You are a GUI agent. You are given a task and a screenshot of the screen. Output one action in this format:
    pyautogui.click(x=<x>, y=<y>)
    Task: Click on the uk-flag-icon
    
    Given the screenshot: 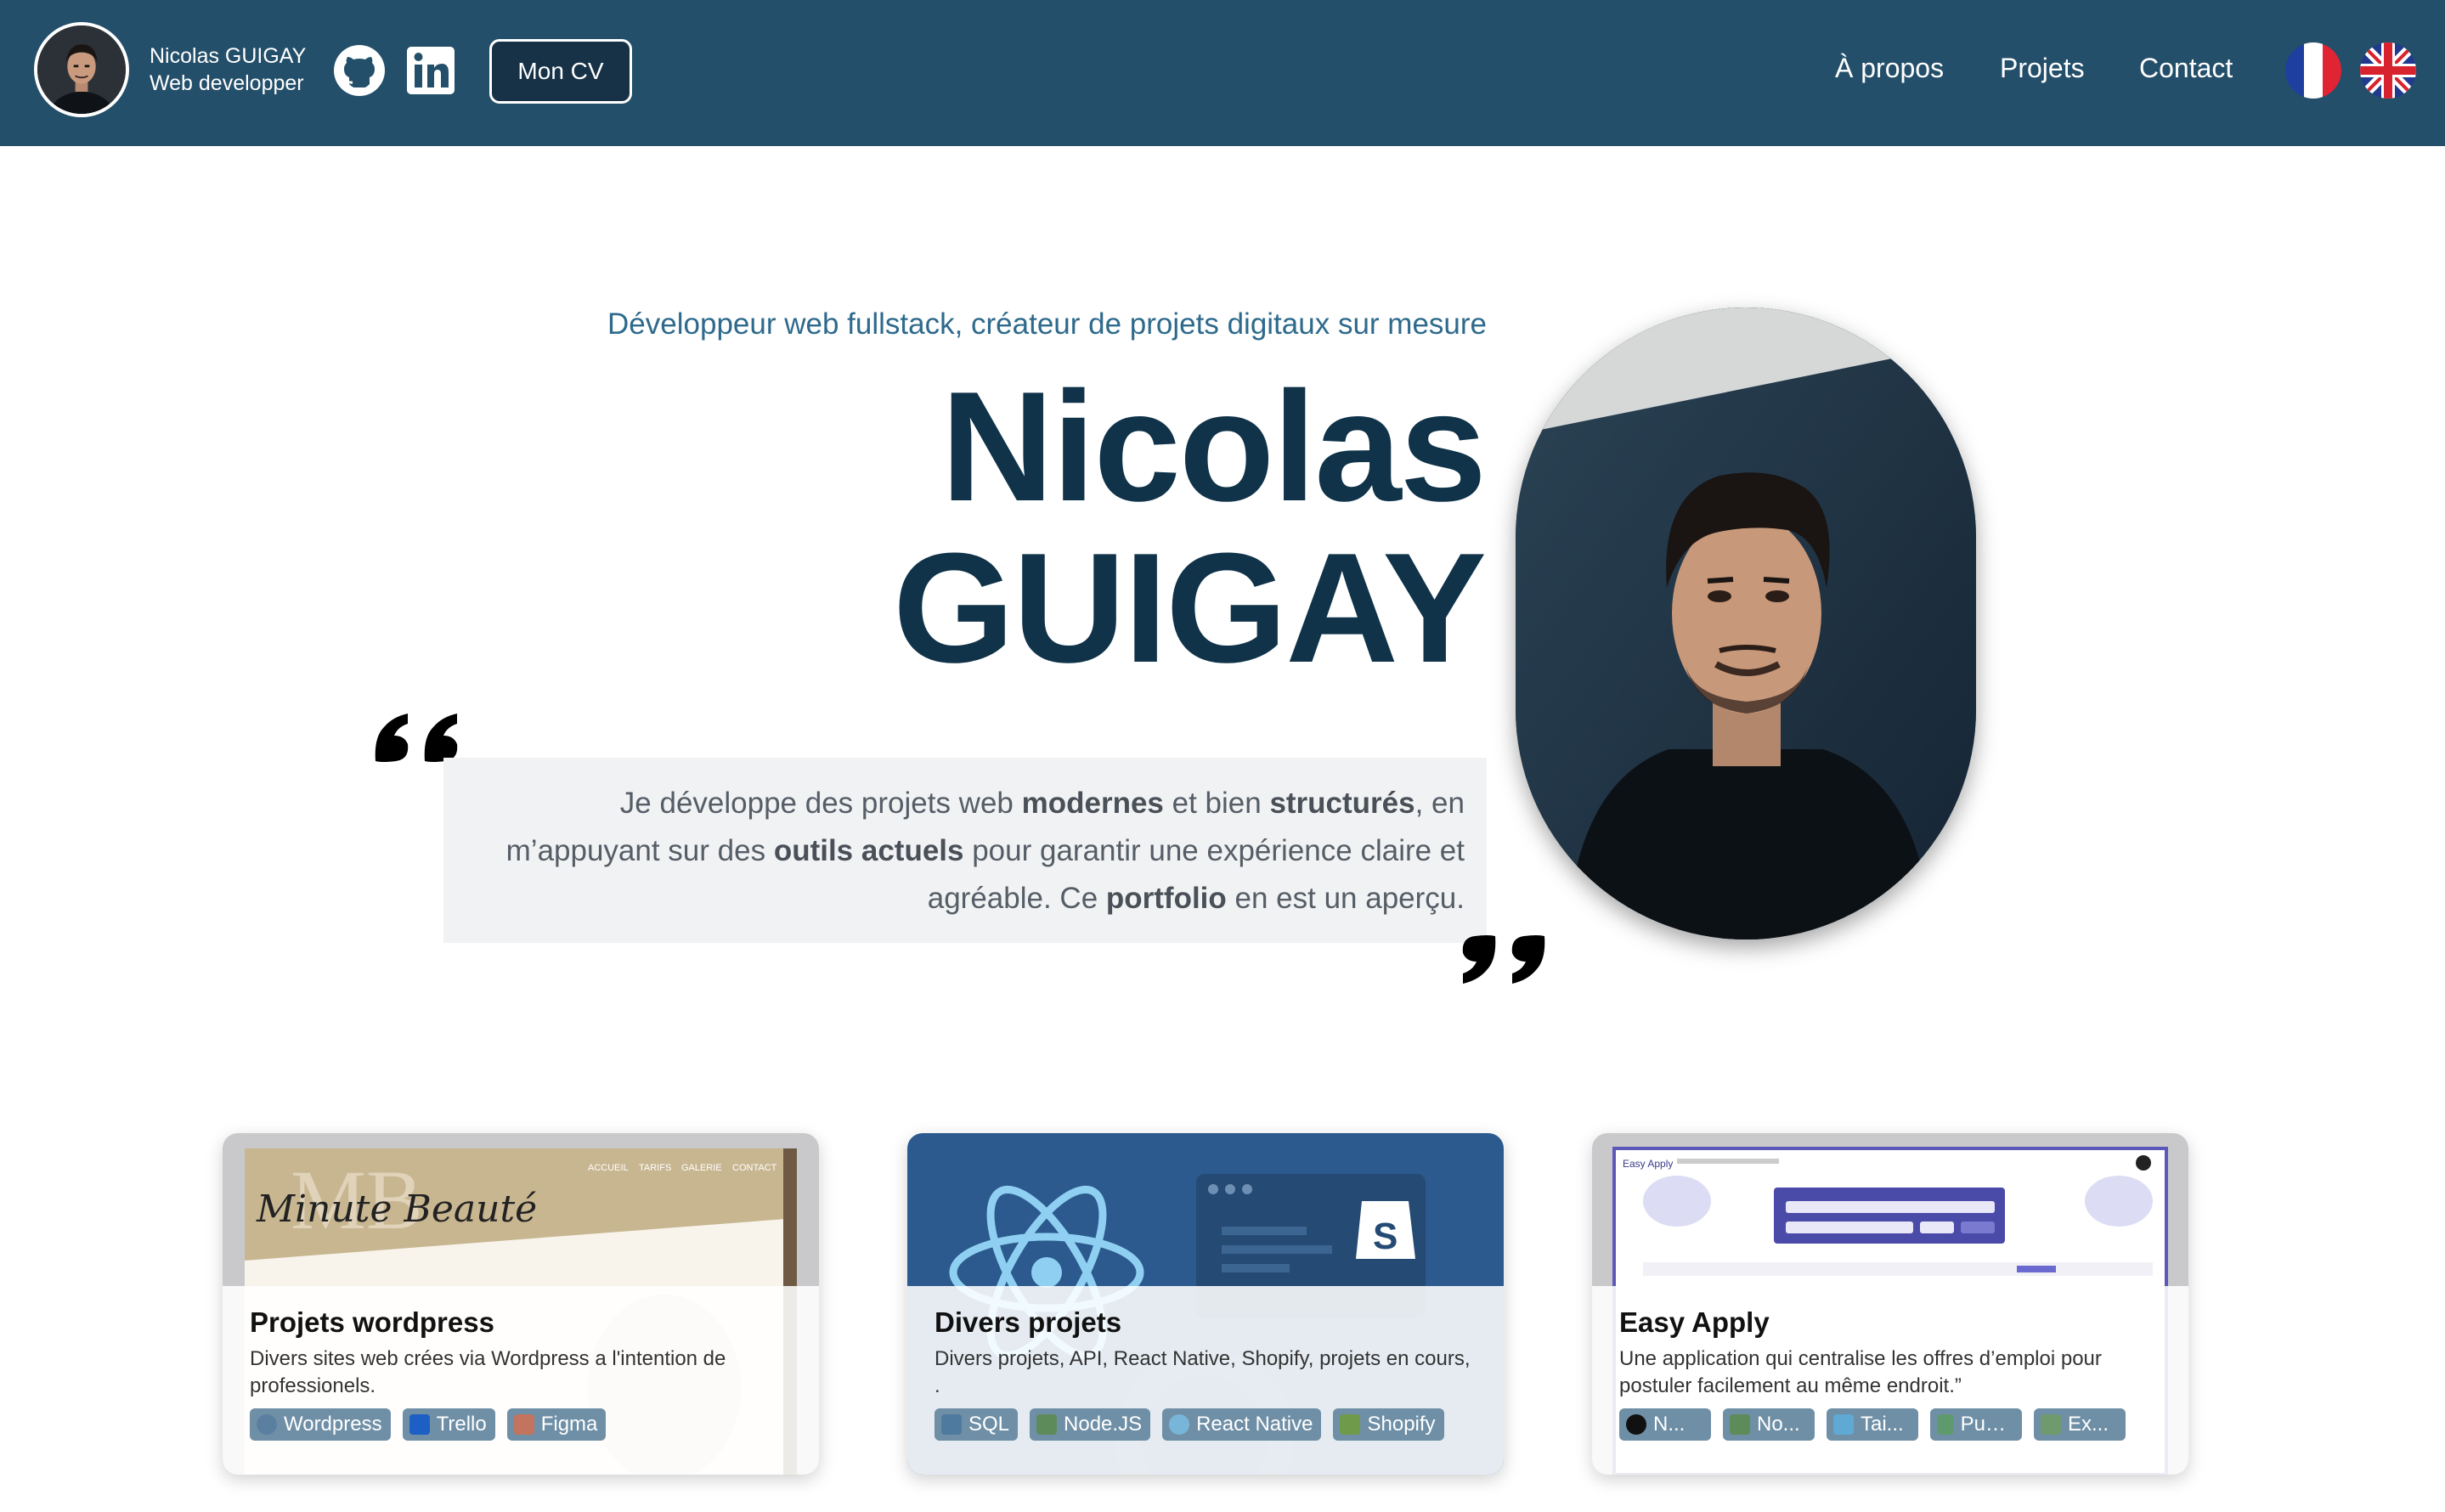 What is the action you would take?
    pyautogui.click(x=2388, y=70)
    